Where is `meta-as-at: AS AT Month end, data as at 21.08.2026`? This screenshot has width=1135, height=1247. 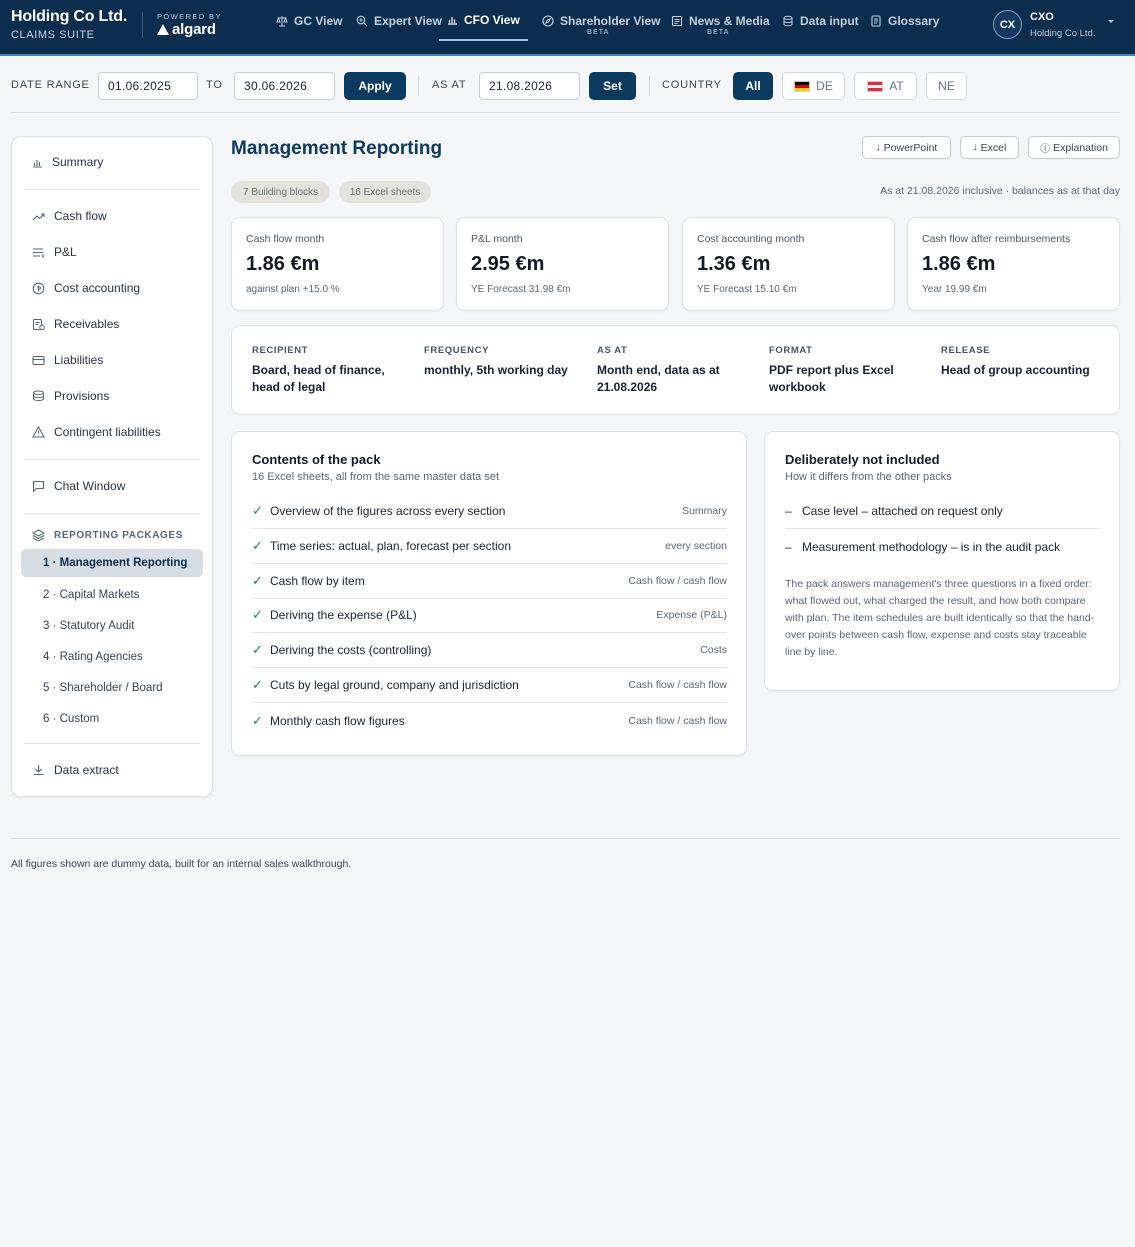 meta-as-at: AS AT Month end, data as at 21.08.2026 is located at coordinates (677, 370).